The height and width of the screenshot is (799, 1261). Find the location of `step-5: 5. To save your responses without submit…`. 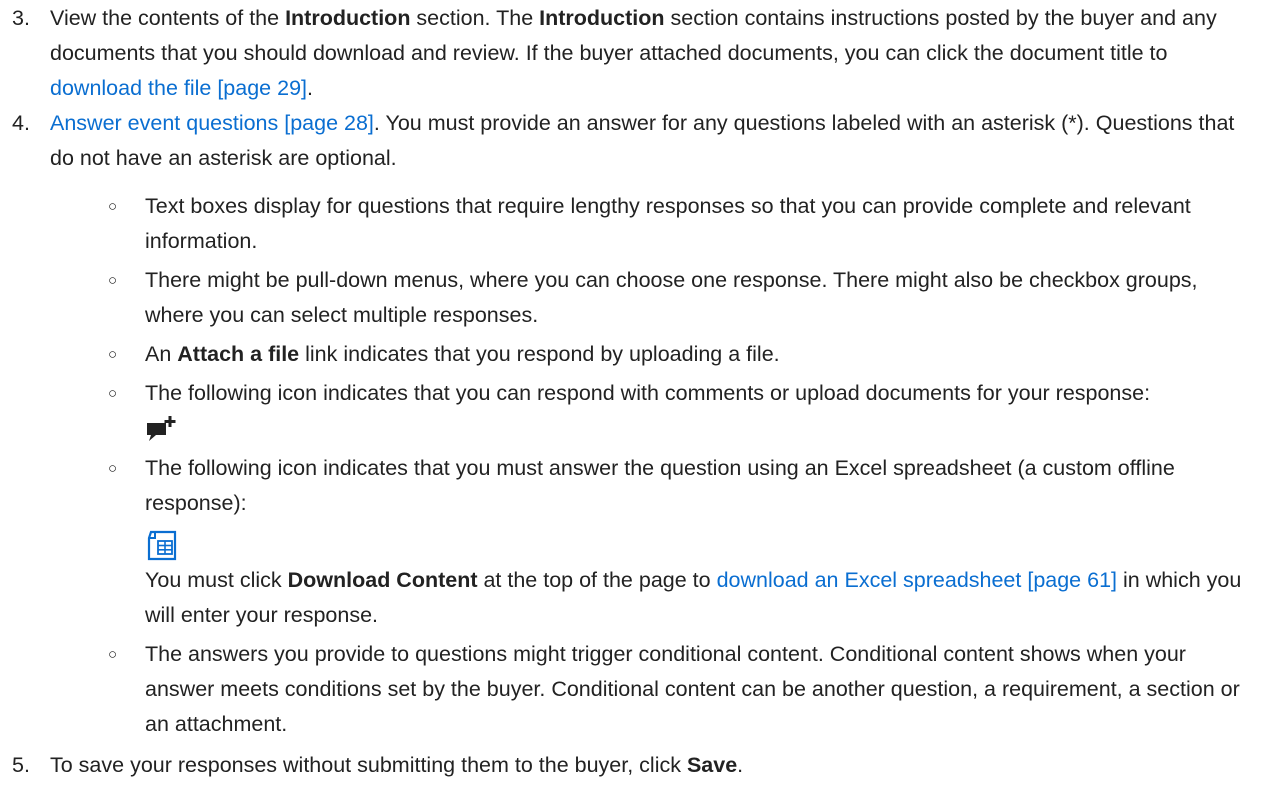

step-5: 5. To save your responses without submit… is located at coordinates (630, 765).